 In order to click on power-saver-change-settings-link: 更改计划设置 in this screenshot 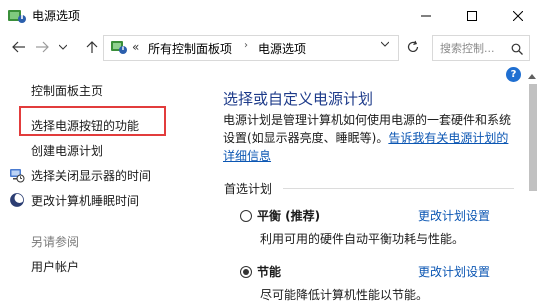, I will do `click(454, 271)`.